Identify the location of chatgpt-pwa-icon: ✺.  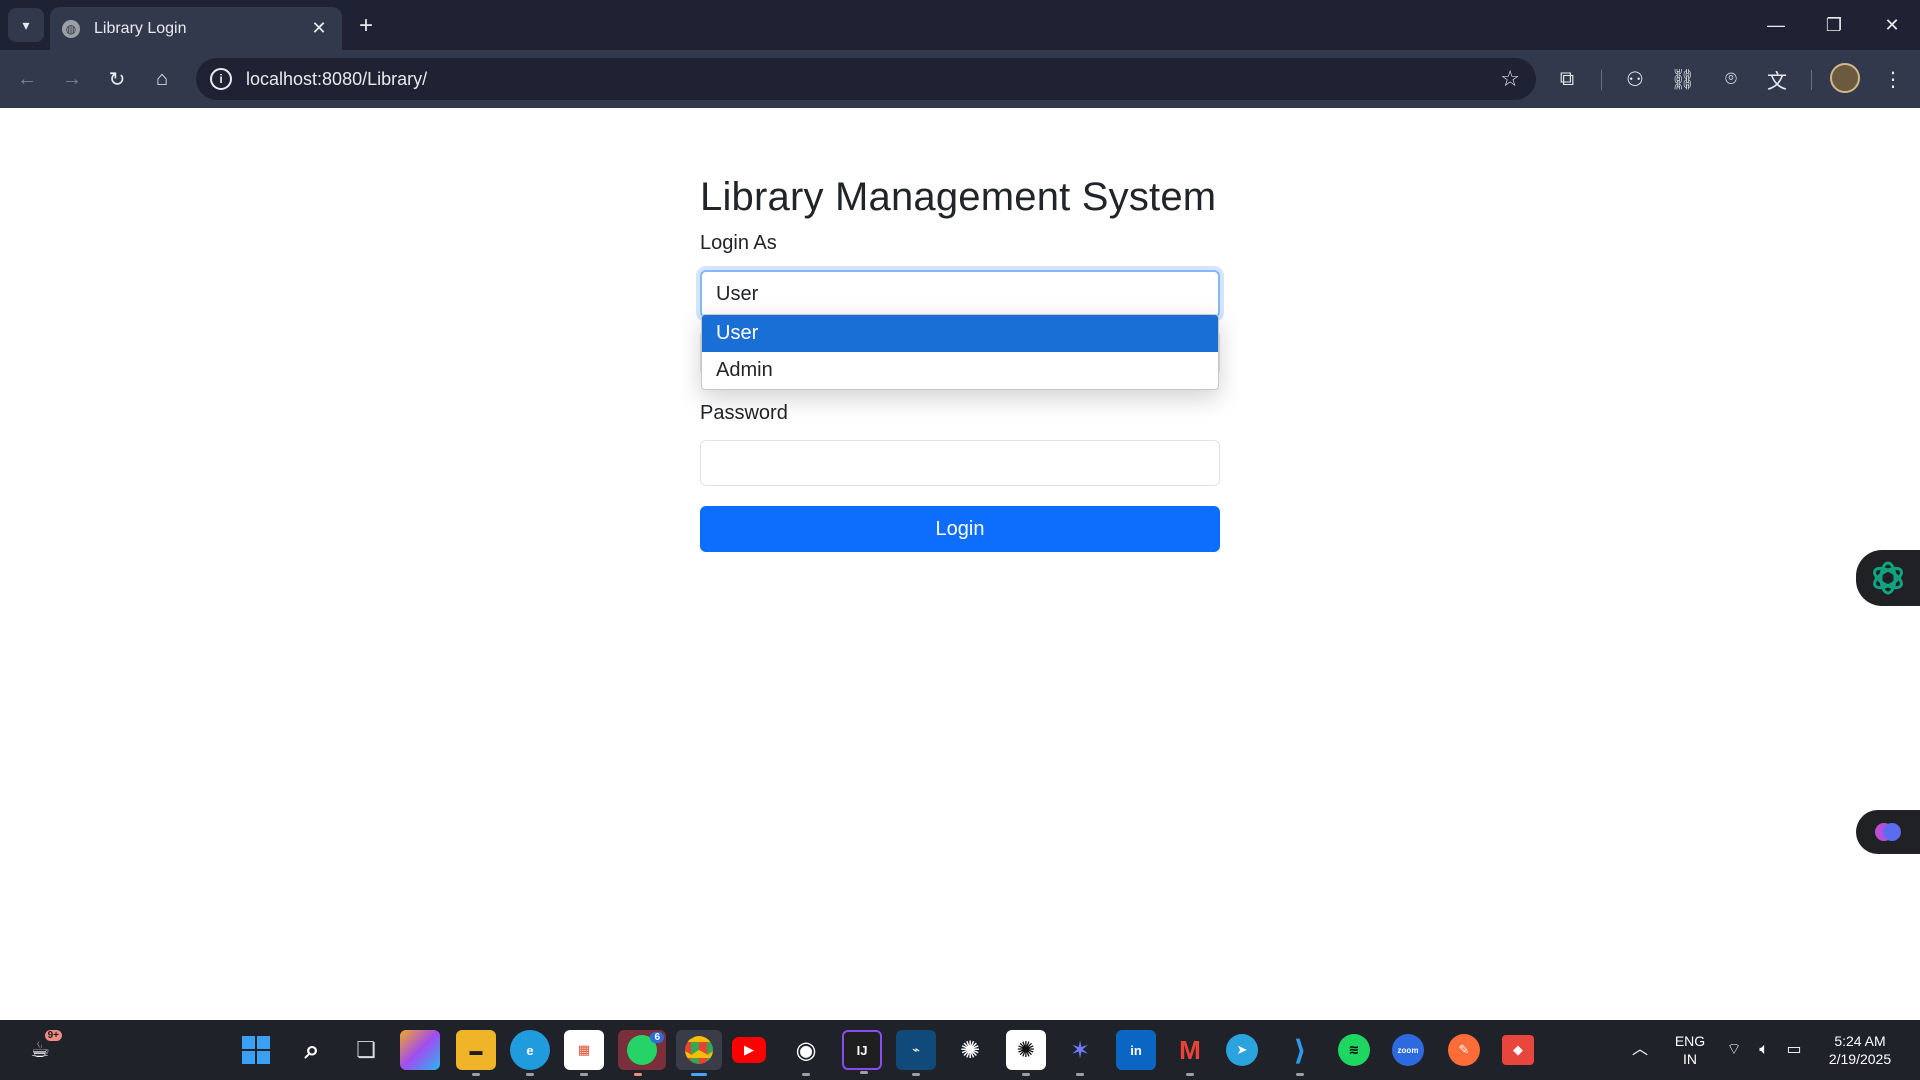
(1026, 1053).